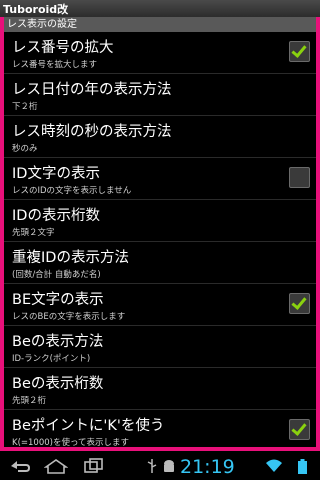 This screenshot has width=320, height=480. I want to click on setting-title: Beポイントに'K'を使う, so click(88, 426).